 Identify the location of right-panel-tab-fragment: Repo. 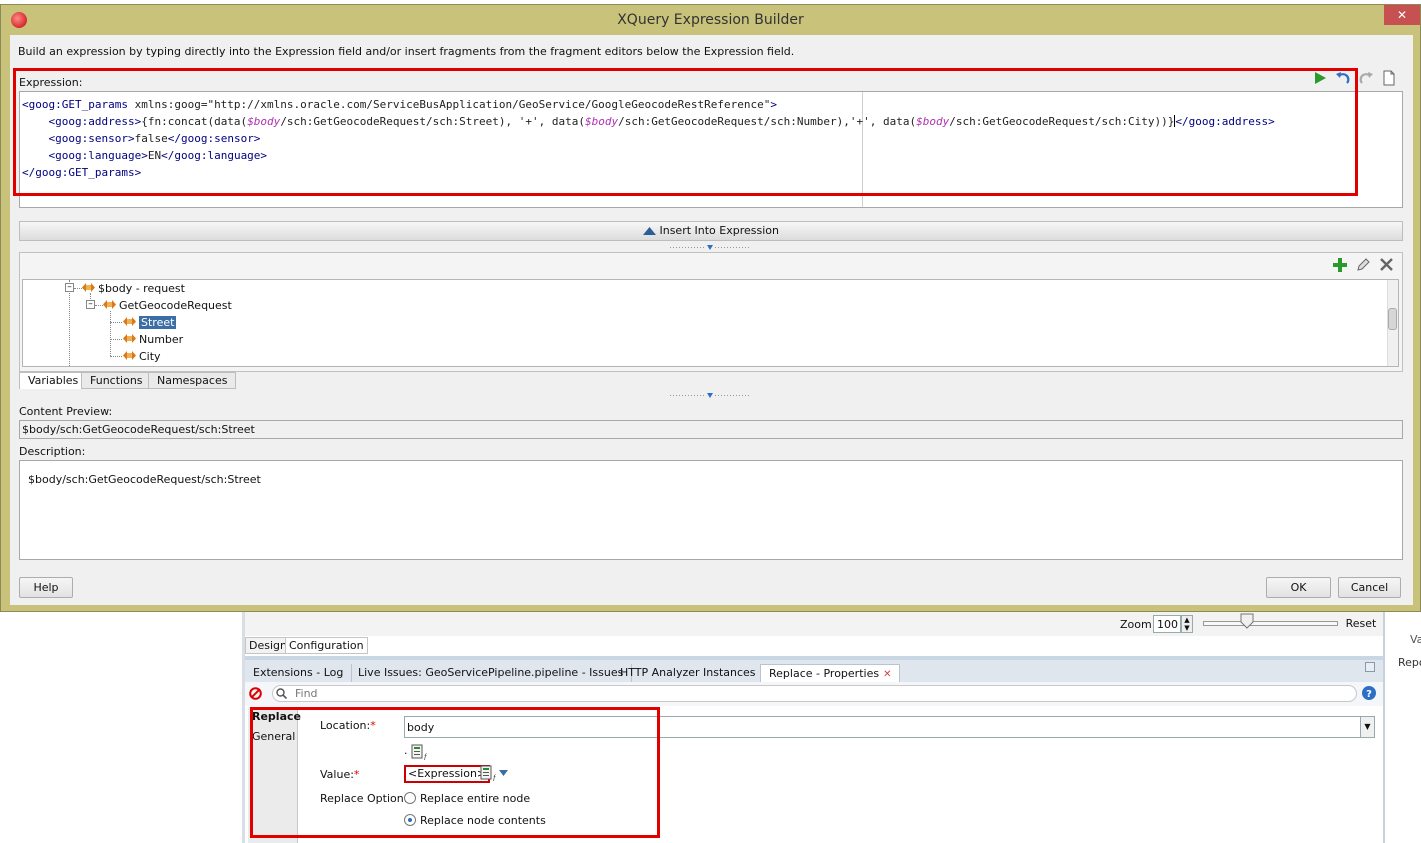
(1409, 662).